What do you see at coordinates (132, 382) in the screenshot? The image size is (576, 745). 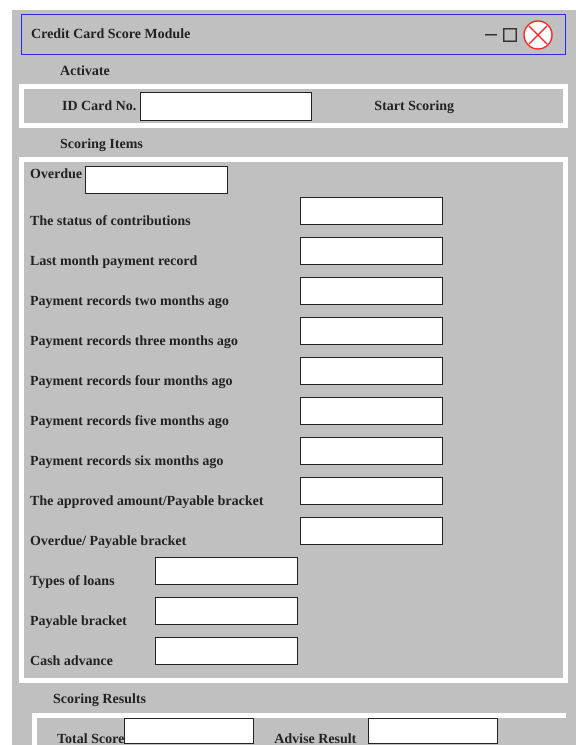 I see `item-label: Payment records four months ago` at bounding box center [132, 382].